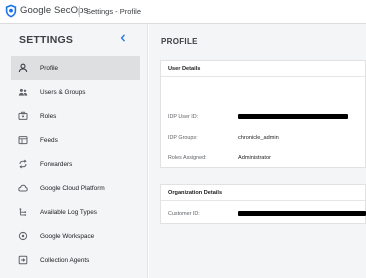  I want to click on sidebar-item-feeds: Feeds, so click(75, 140).